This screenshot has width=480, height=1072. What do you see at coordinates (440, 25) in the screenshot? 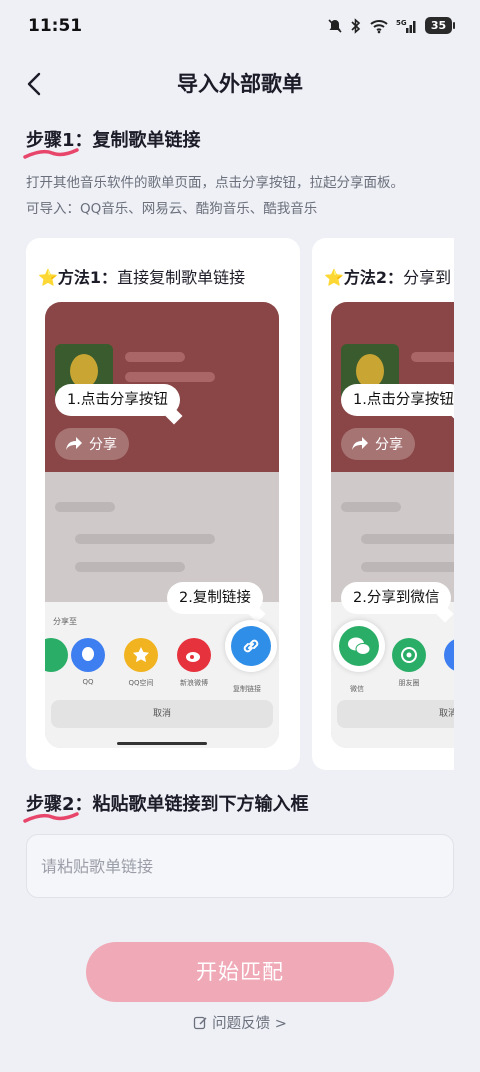
I see `battery-indicator: 35` at bounding box center [440, 25].